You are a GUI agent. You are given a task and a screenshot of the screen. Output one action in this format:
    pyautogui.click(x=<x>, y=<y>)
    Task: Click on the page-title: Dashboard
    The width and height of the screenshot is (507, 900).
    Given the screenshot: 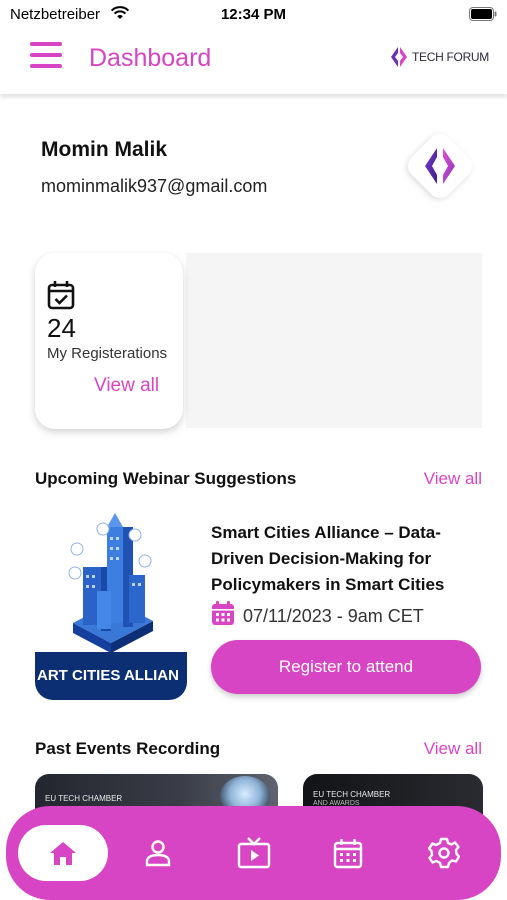 What is the action you would take?
    pyautogui.click(x=150, y=58)
    